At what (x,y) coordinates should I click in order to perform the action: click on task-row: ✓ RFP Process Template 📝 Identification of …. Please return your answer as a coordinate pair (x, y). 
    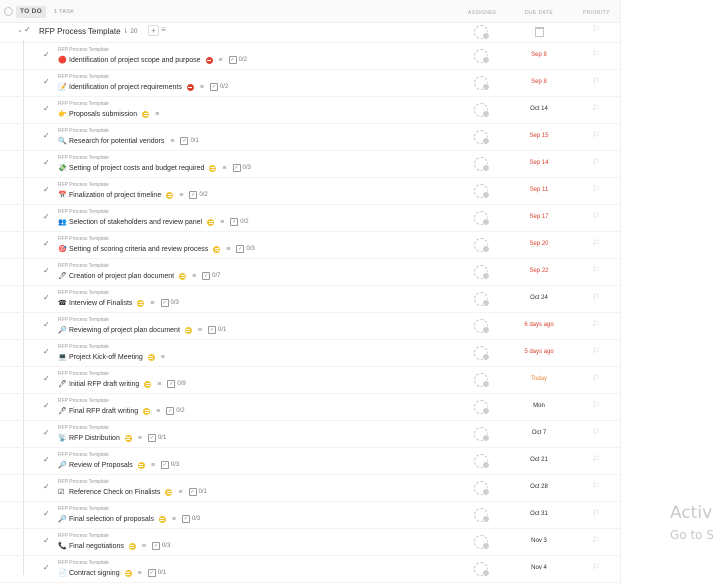
    Looking at the image, I should click on (310, 83).